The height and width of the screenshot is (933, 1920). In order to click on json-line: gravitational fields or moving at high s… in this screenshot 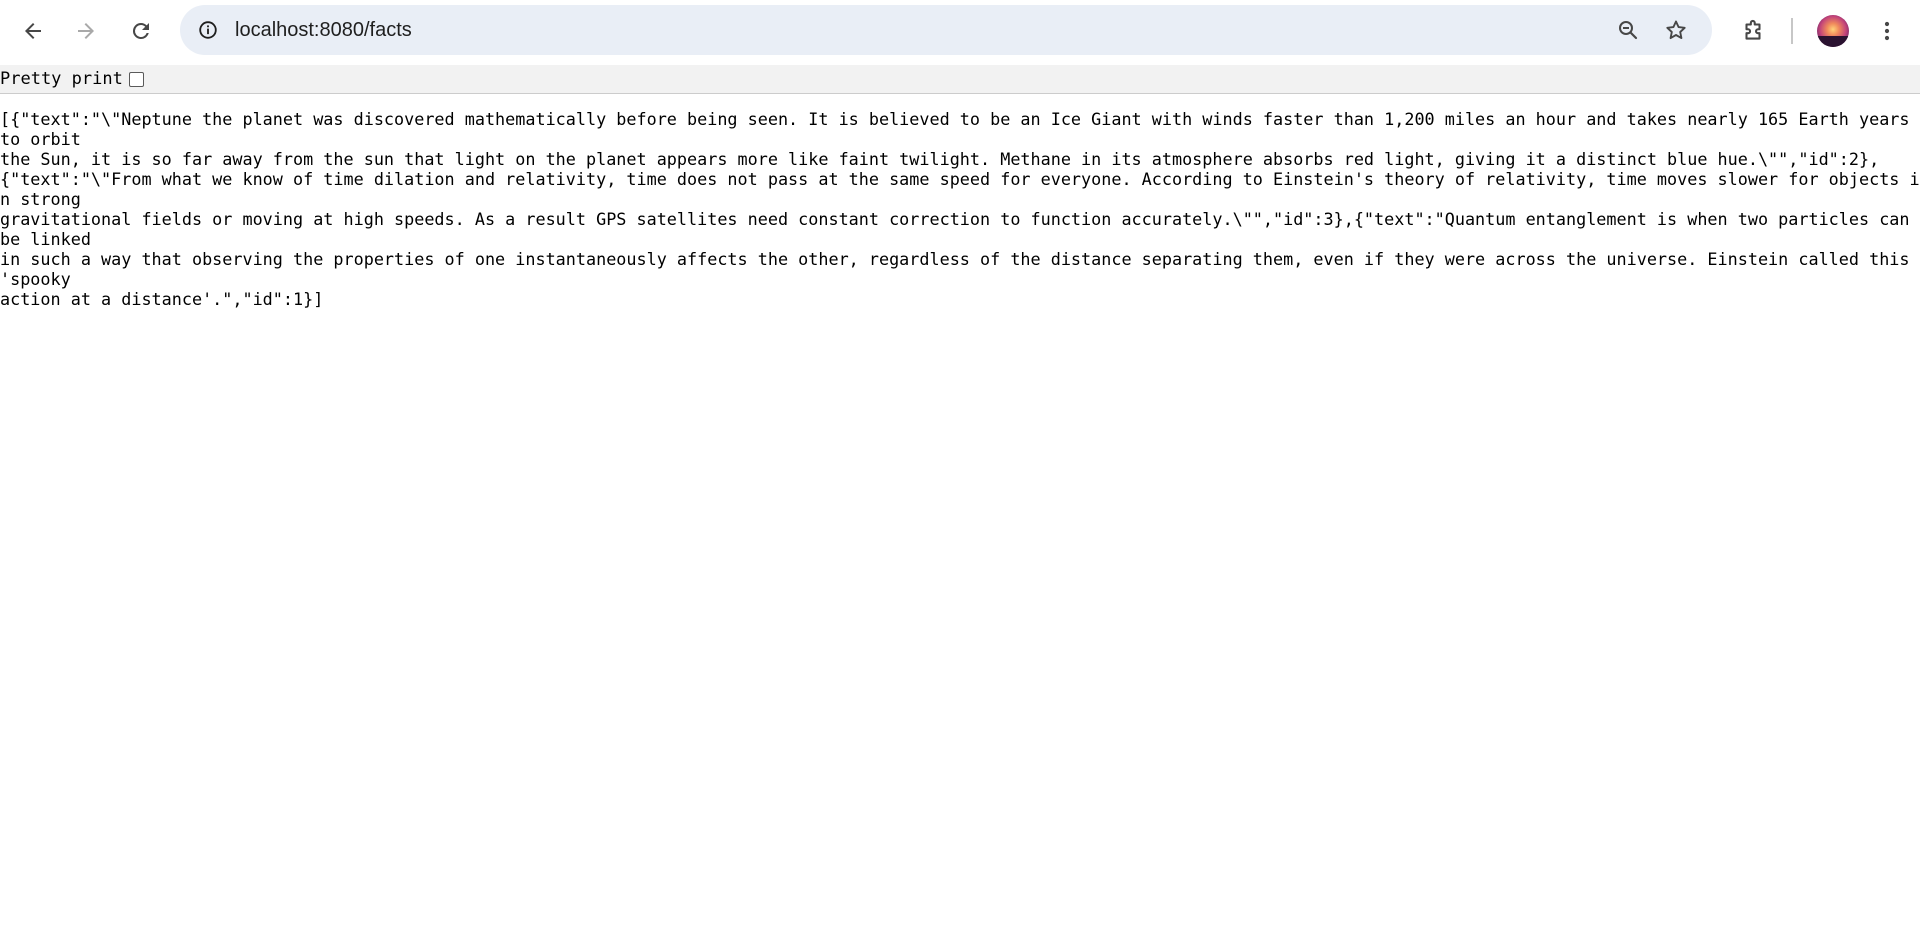, I will do `click(960, 229)`.